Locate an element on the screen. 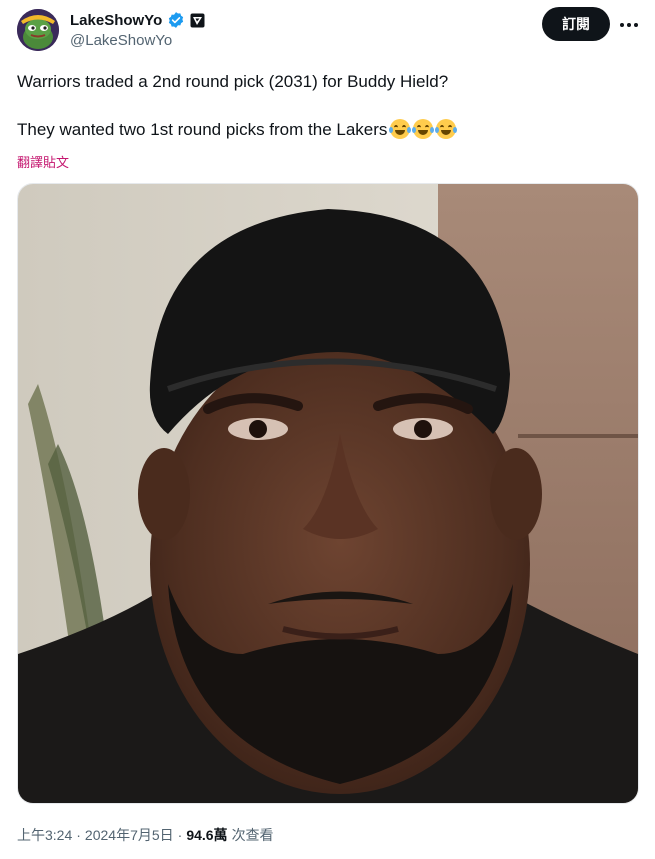 The width and height of the screenshot is (655, 859). translate-post-link: 翻譯貼文 is located at coordinates (43, 161).